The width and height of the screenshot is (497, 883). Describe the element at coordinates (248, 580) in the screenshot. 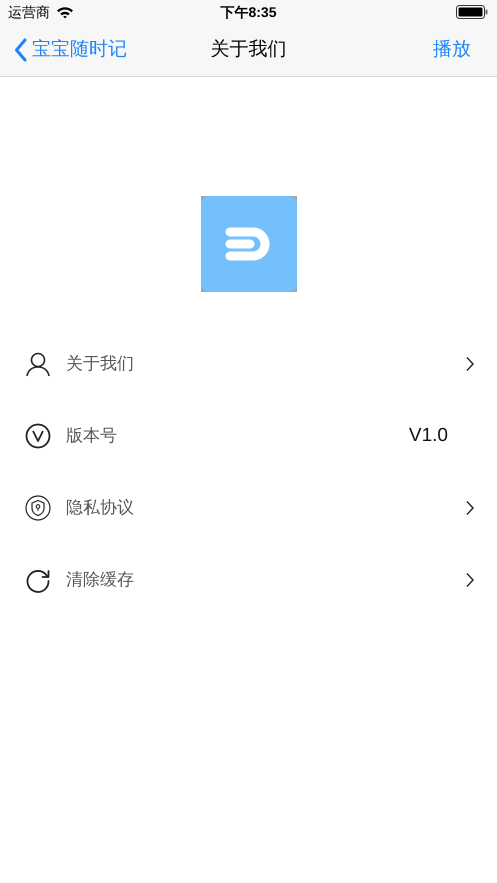

I see `settings-row: 清除缓存` at that location.